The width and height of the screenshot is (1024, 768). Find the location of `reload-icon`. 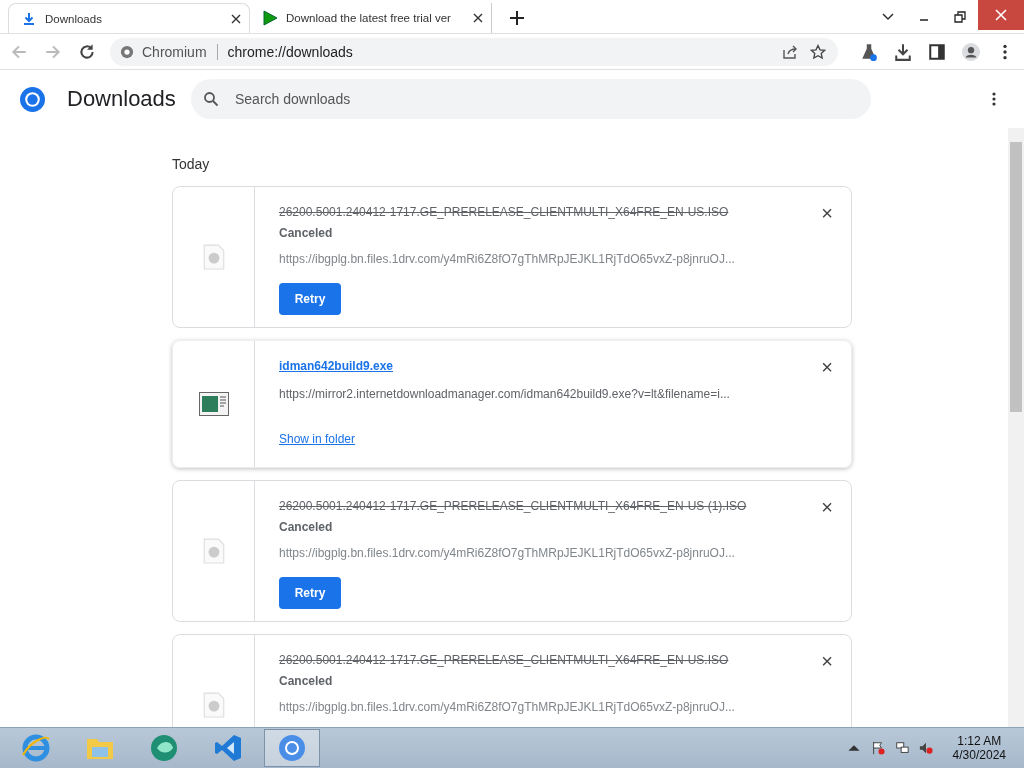

reload-icon is located at coordinates (87, 51).